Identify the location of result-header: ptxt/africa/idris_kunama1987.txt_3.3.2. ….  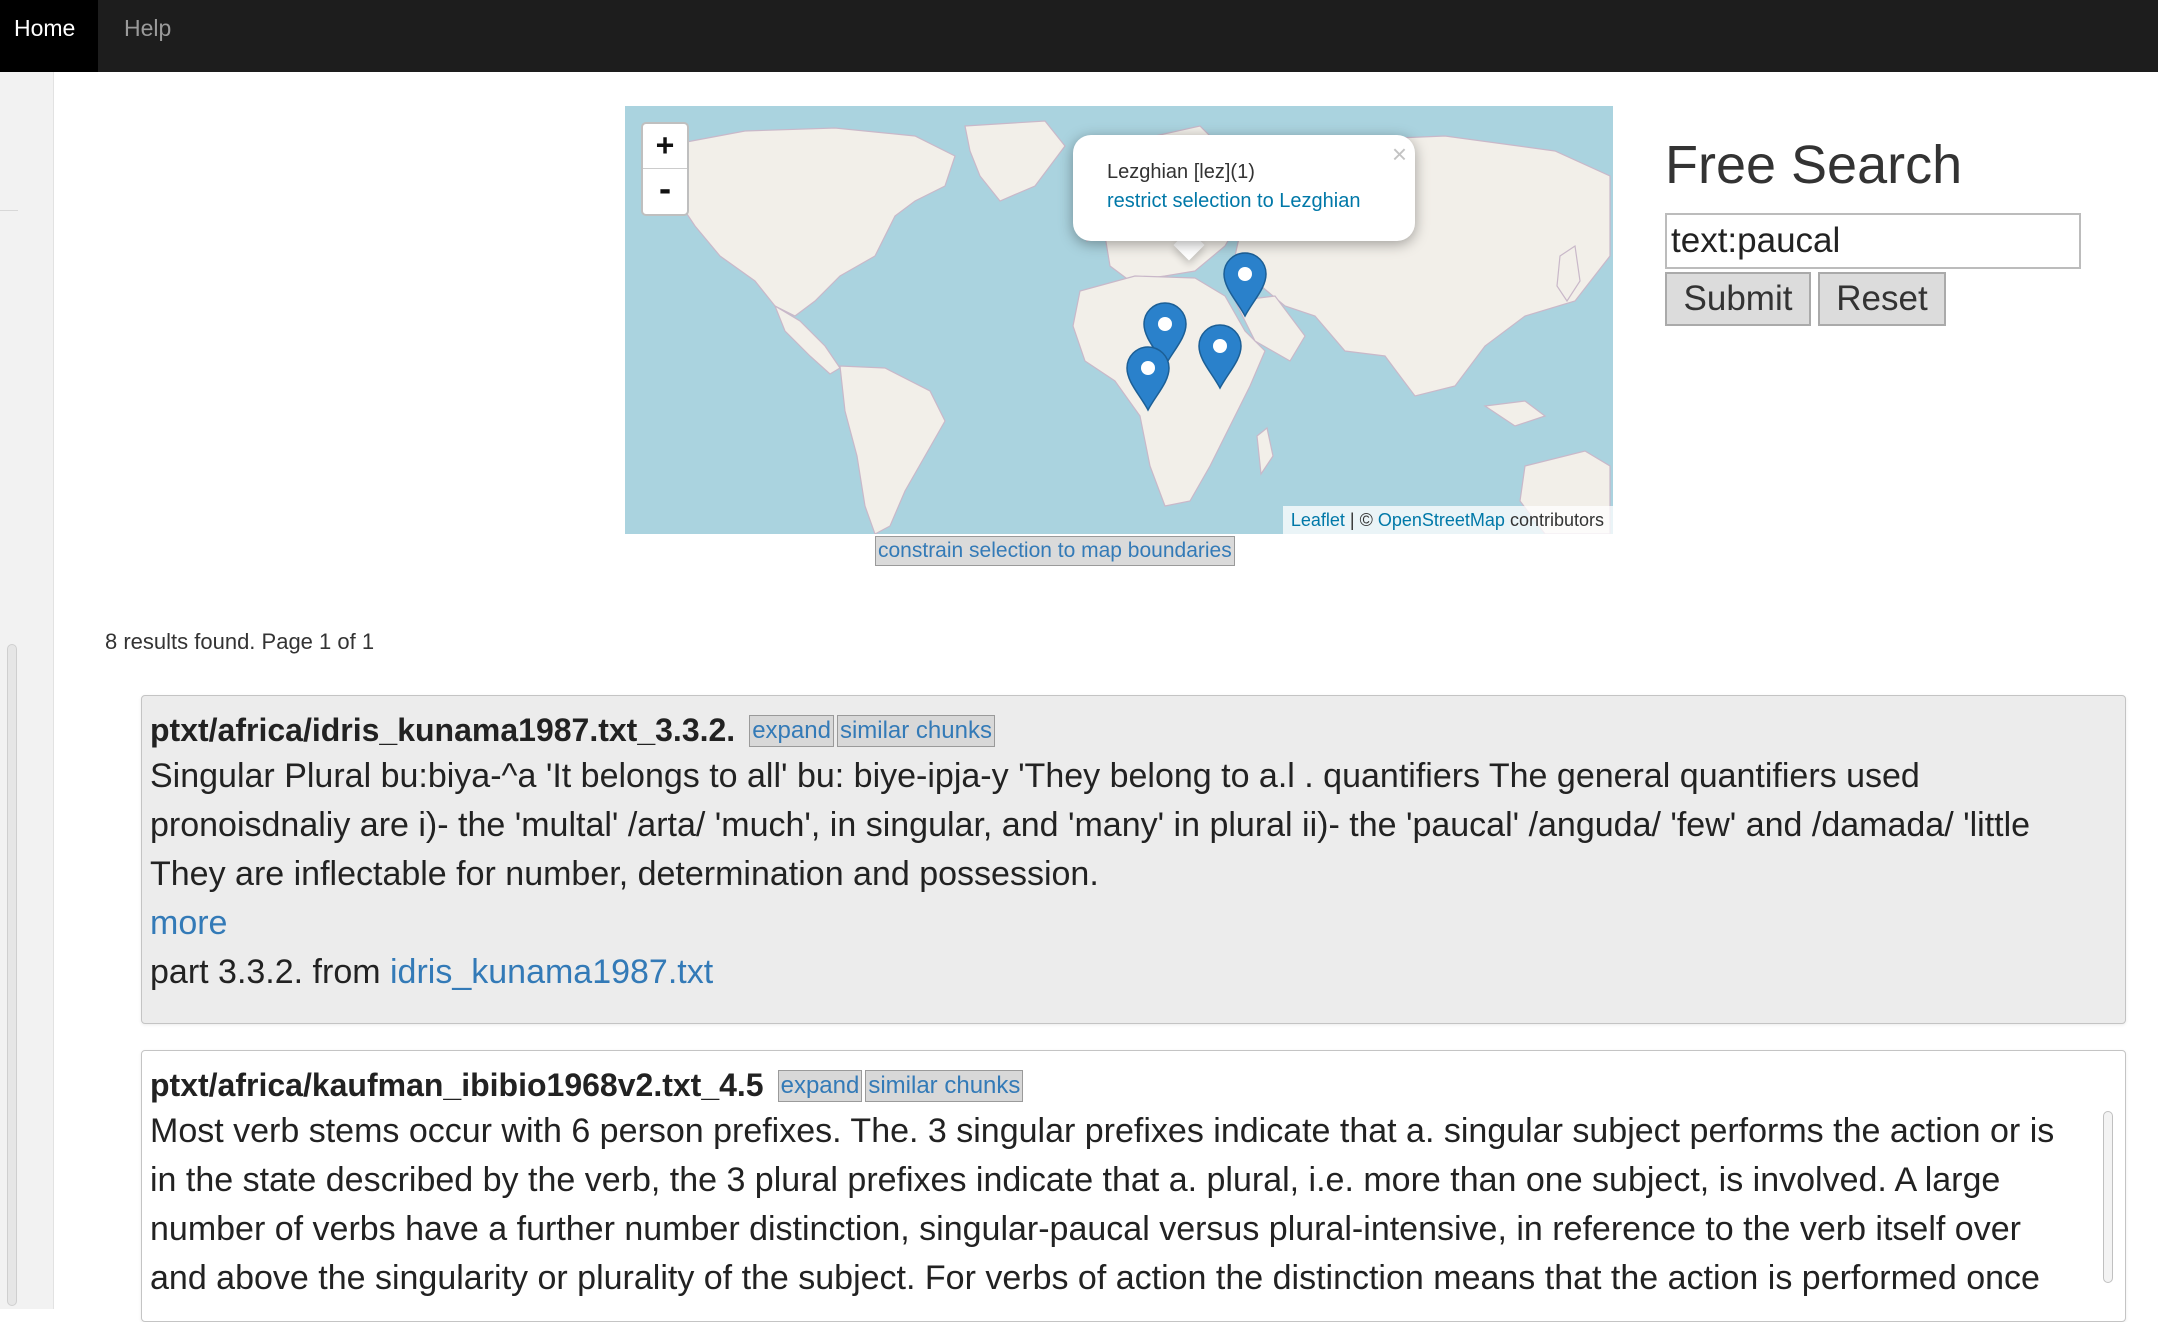
(572, 730).